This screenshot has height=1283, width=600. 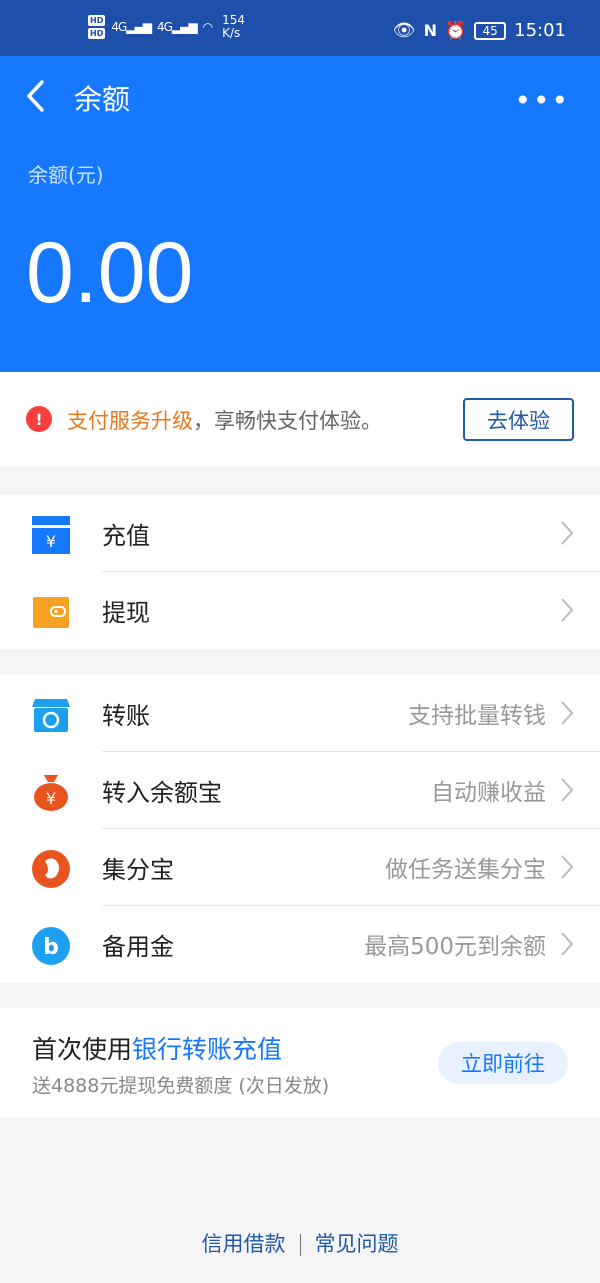 I want to click on more-options-icon: •••, so click(x=542, y=100).